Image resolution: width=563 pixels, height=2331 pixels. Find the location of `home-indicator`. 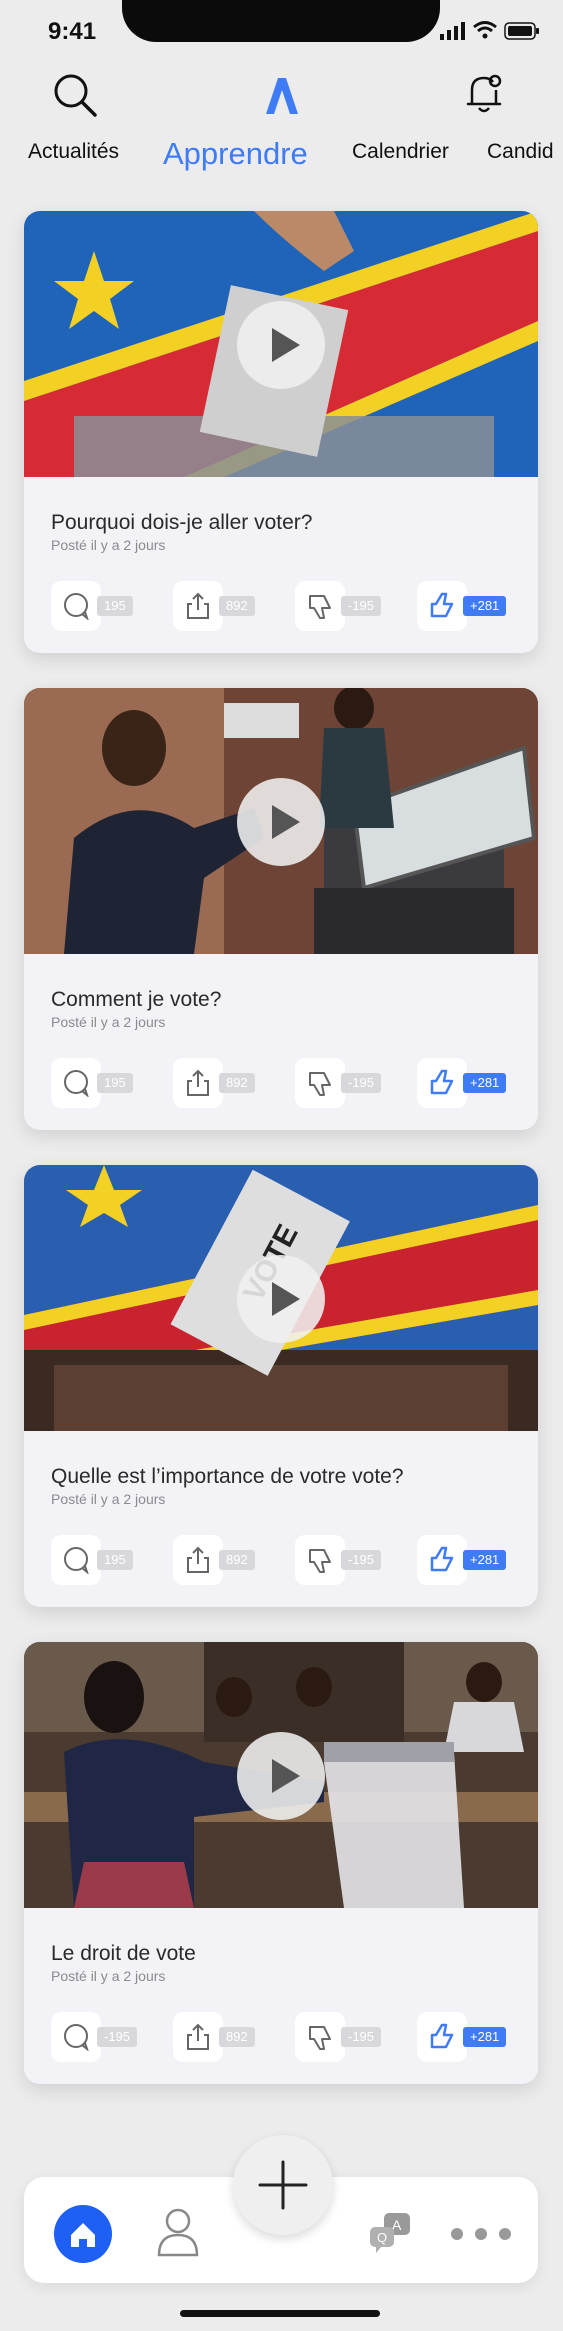

home-indicator is located at coordinates (280, 2313).